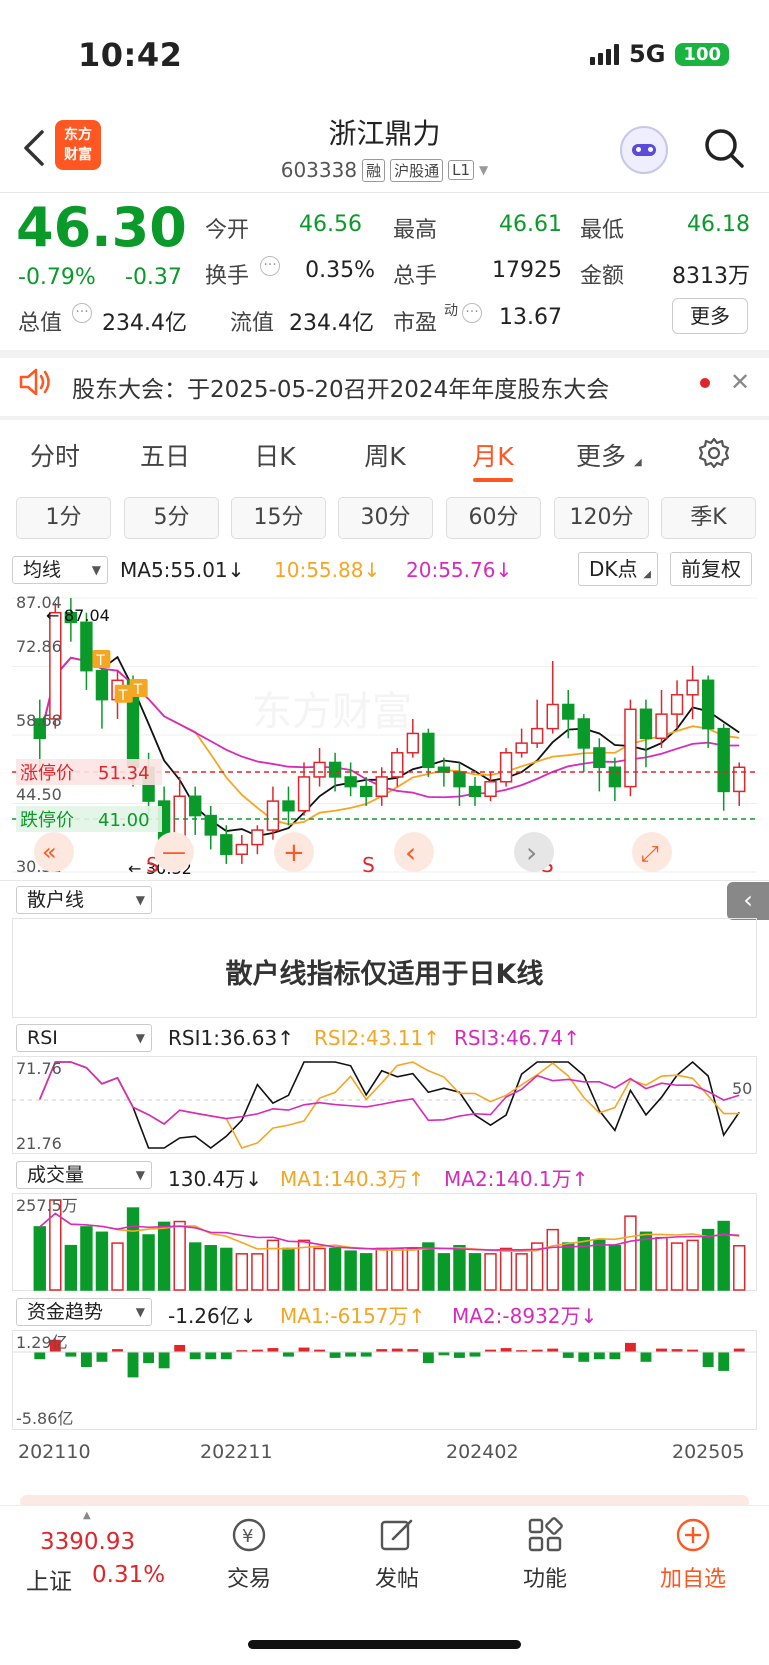  Describe the element at coordinates (531, 852) in the screenshot. I see `chevron-right-icon: ›` at that location.